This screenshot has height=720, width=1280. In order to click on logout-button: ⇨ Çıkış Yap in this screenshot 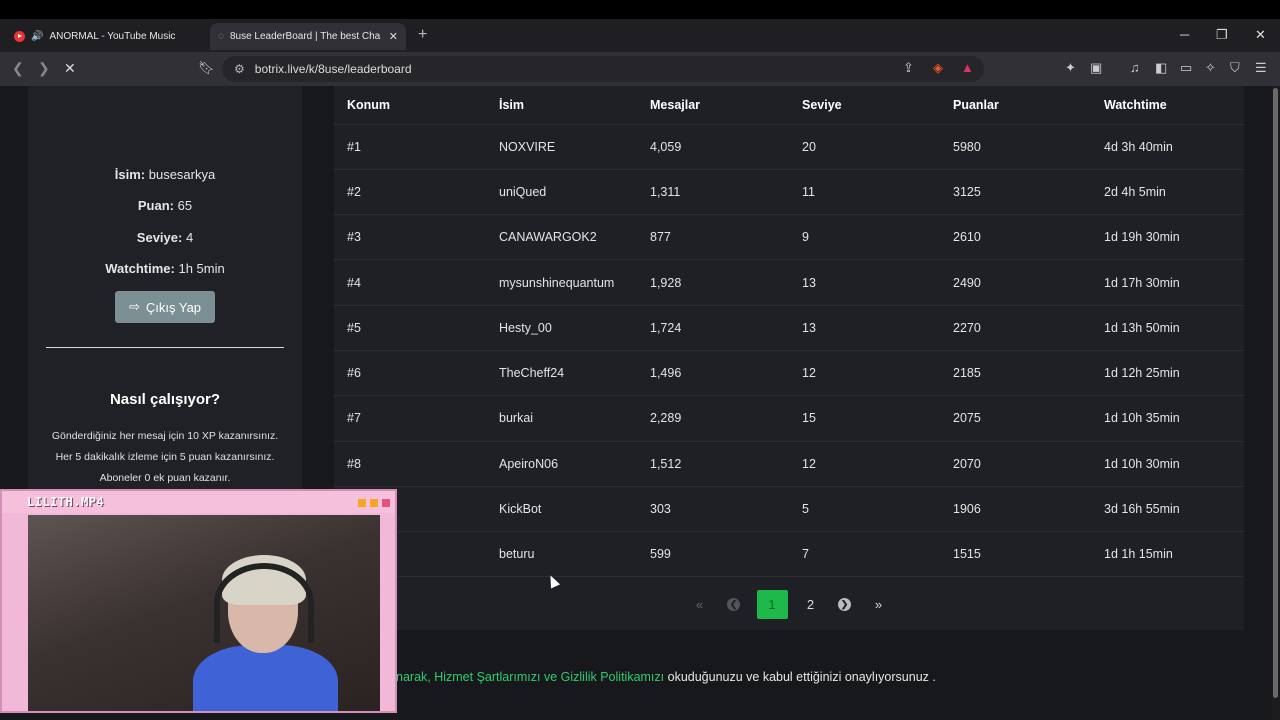, I will do `click(165, 307)`.